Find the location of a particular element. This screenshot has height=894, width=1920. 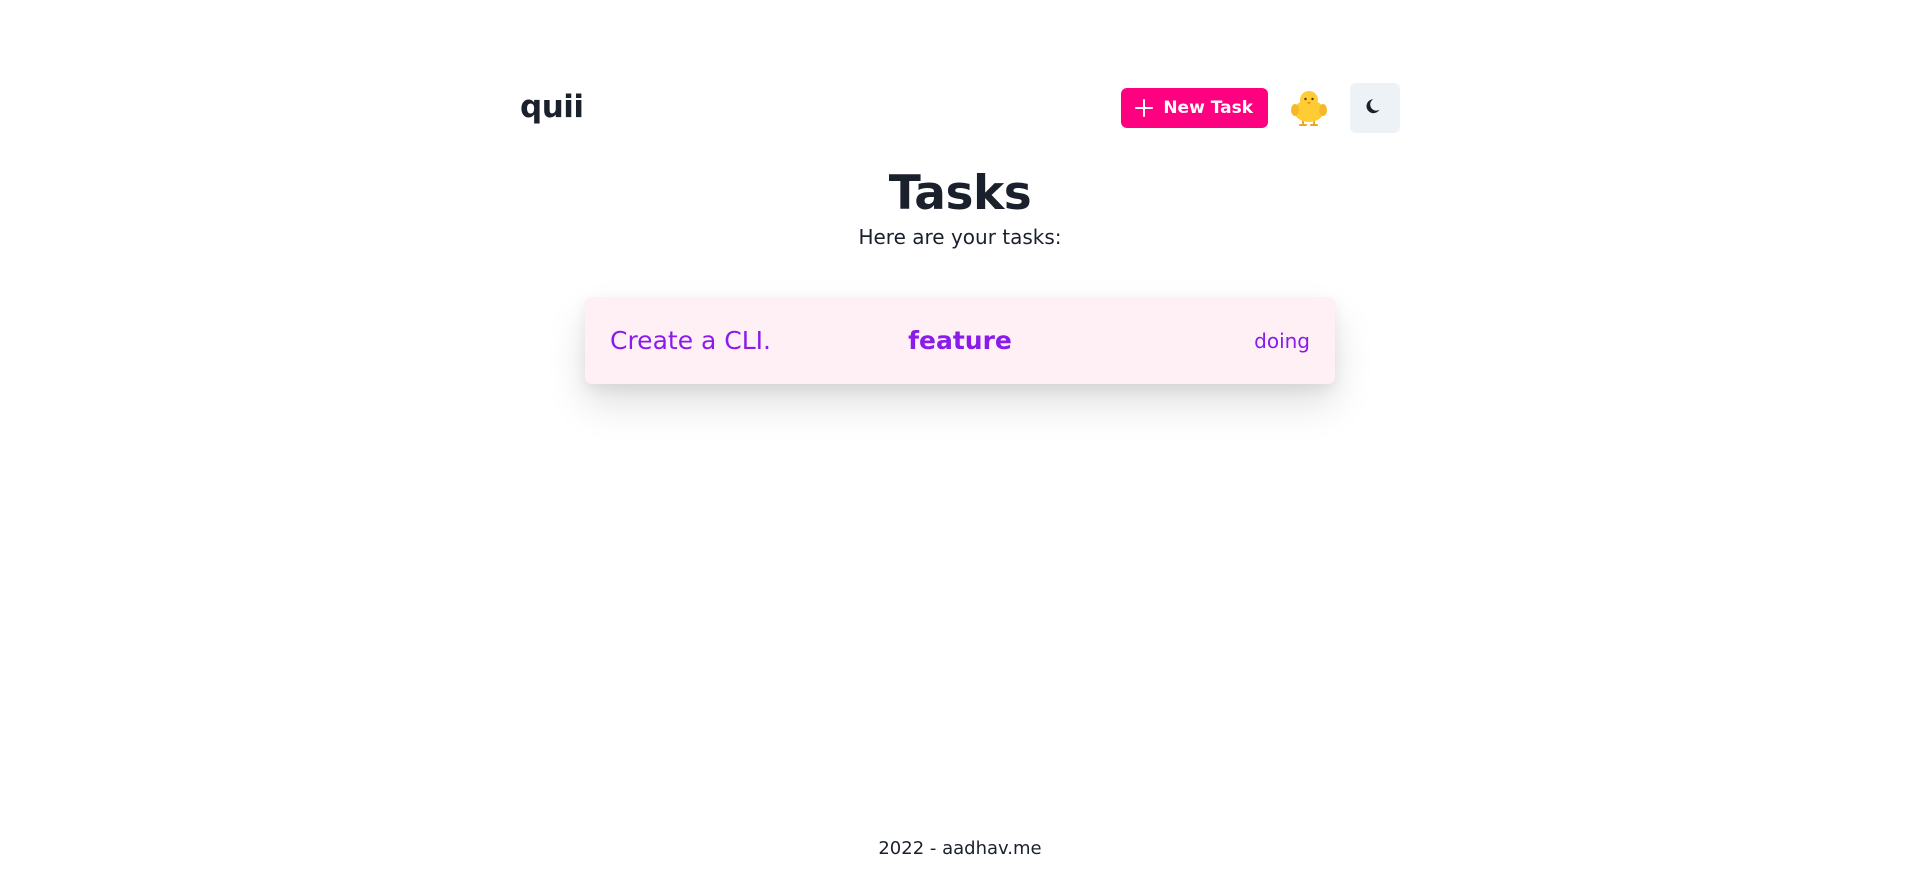

page-heading: Tasks Here are your tasks: is located at coordinates (960, 207).